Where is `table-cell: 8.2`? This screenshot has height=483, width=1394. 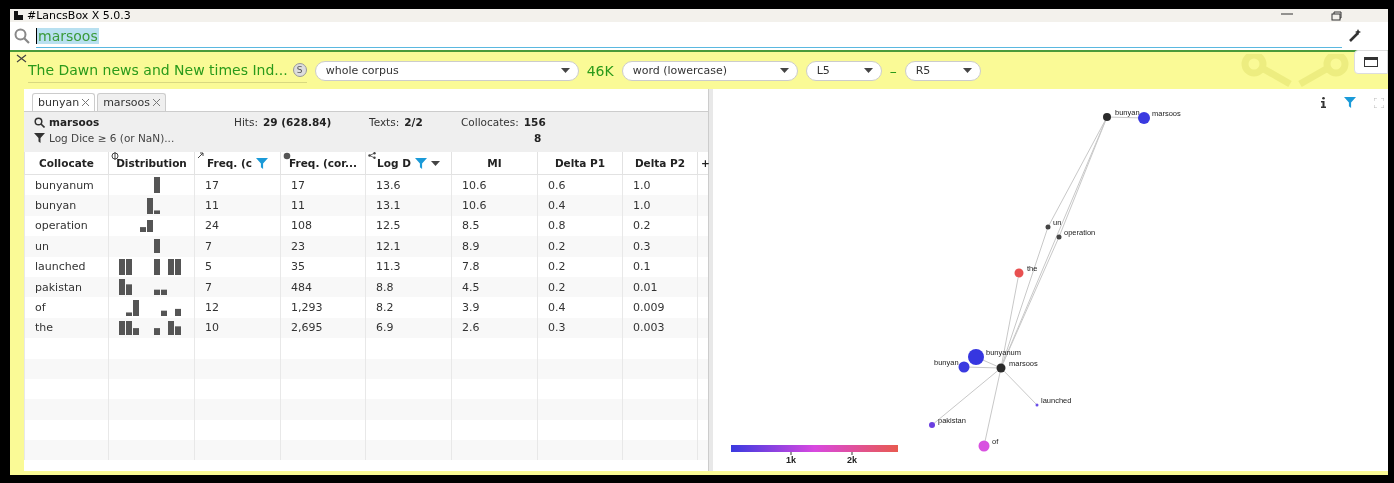
table-cell: 8.2 is located at coordinates (408, 307).